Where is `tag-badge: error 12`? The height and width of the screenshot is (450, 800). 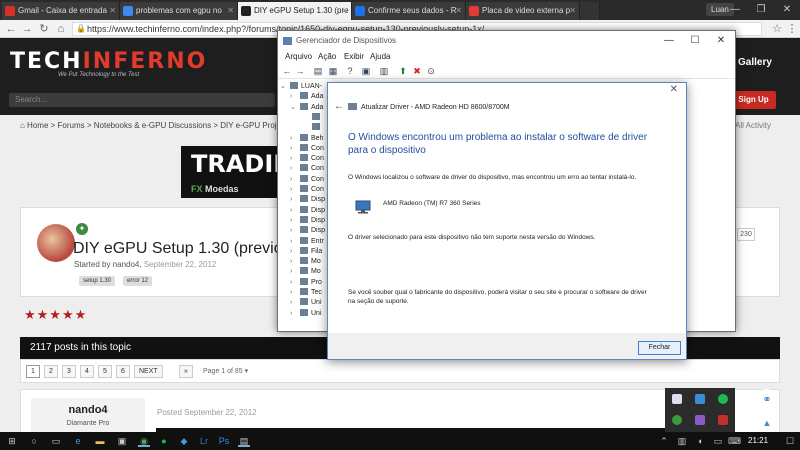
tag-badge: error 12 is located at coordinates (138, 281).